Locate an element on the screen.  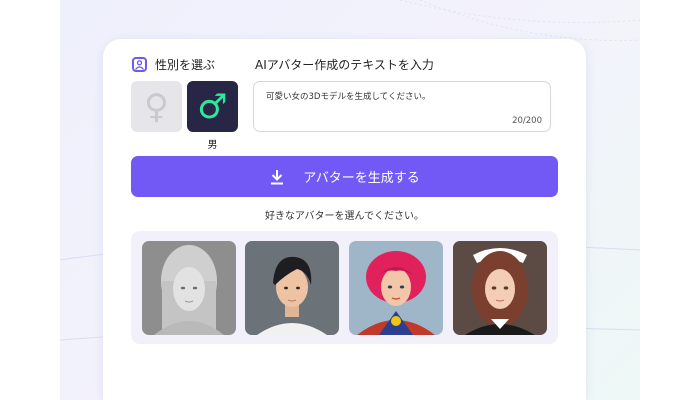
avatar-superhero-woman is located at coordinates (396, 288).